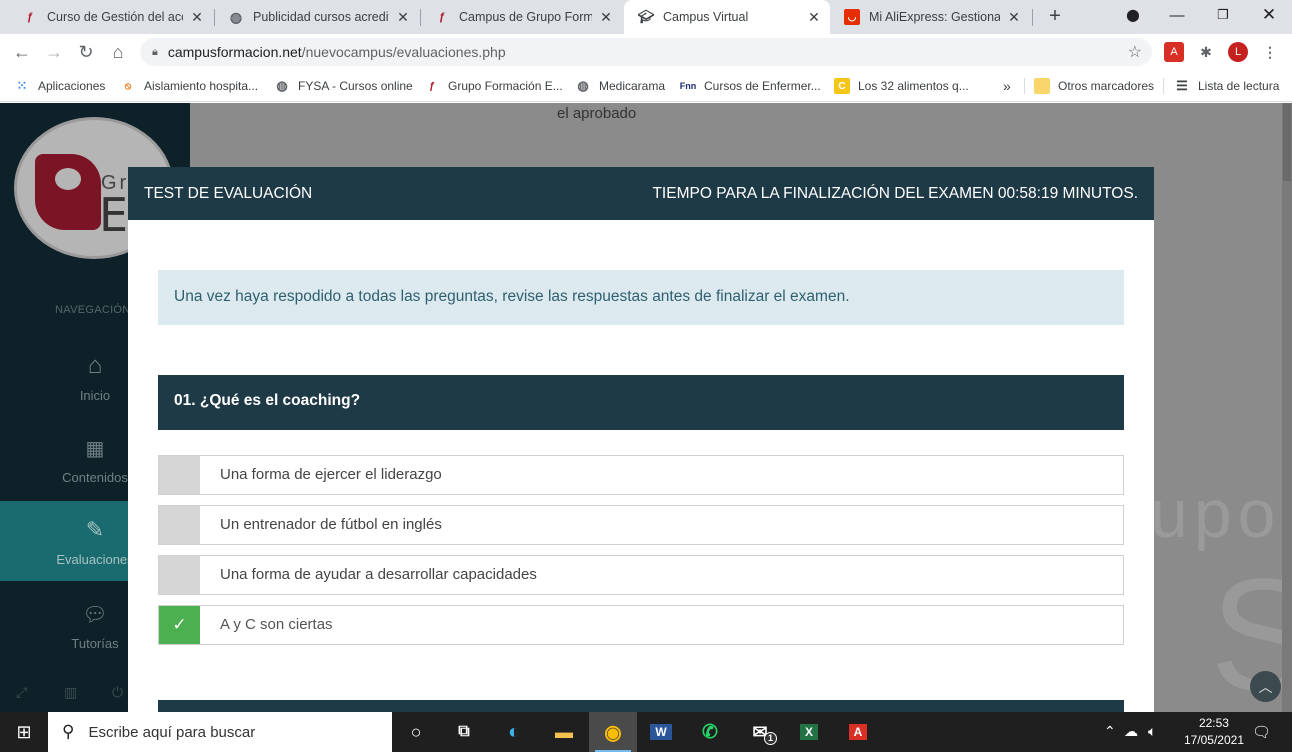 The width and height of the screenshot is (1292, 752). Describe the element at coordinates (613, 732) in the screenshot. I see `chrome-icon: ◉` at that location.